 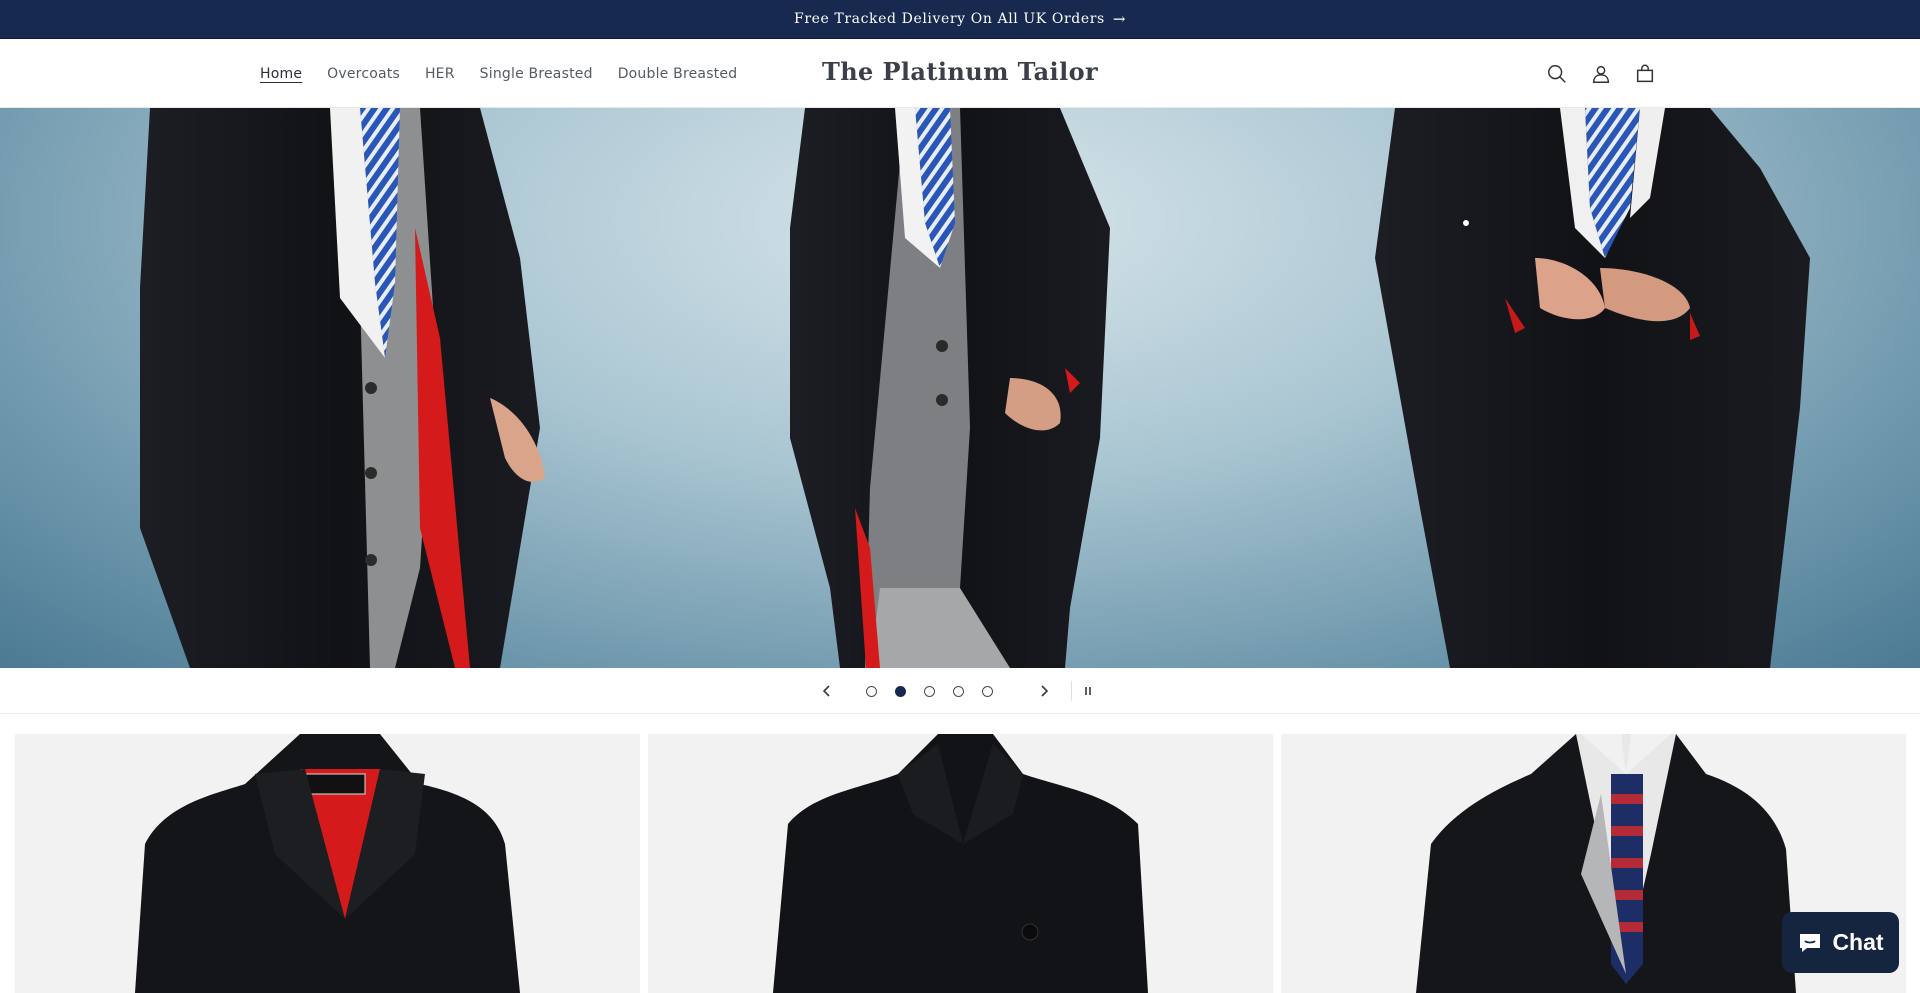 I want to click on chat-bubble-icon, so click(x=1810, y=942).